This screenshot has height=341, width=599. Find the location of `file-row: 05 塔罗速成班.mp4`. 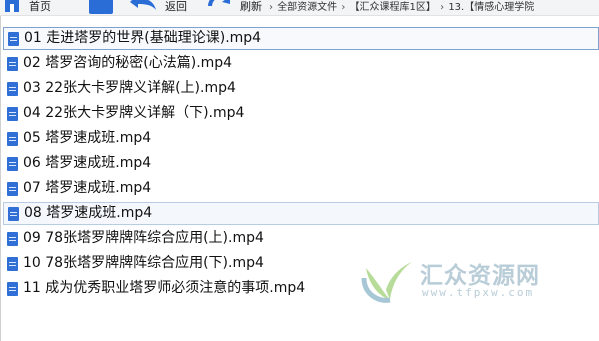

file-row: 05 塔罗速成班.mp4 is located at coordinates (301, 138).